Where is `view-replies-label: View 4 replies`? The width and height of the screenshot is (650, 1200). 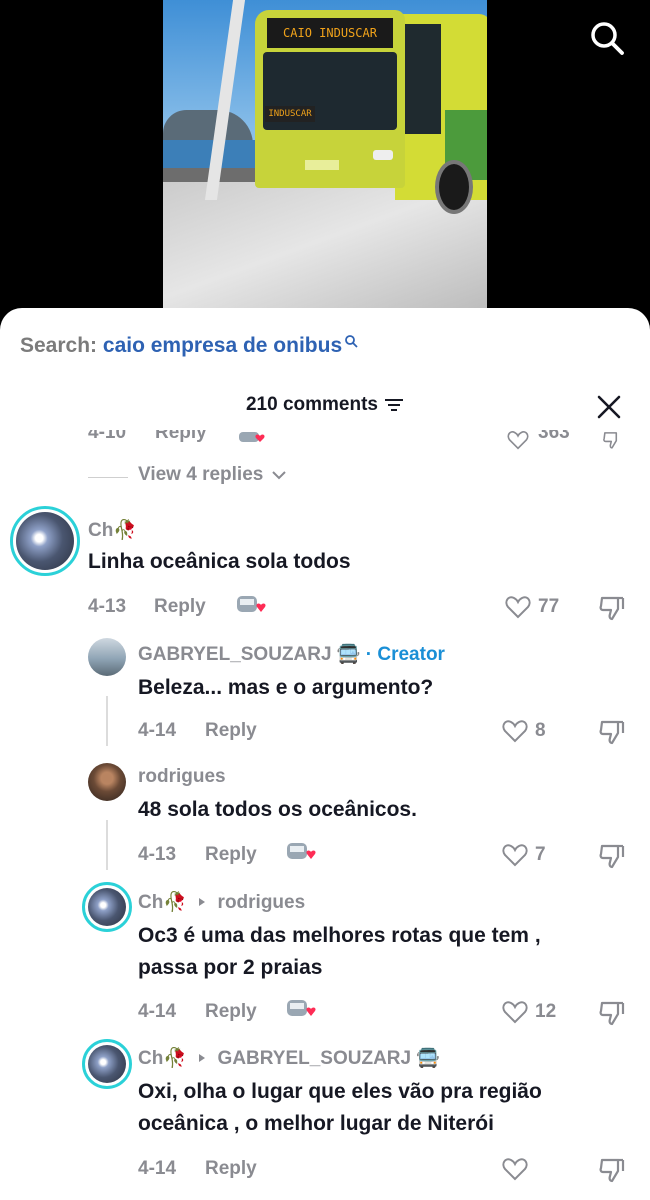
view-replies-label: View 4 replies is located at coordinates (201, 474).